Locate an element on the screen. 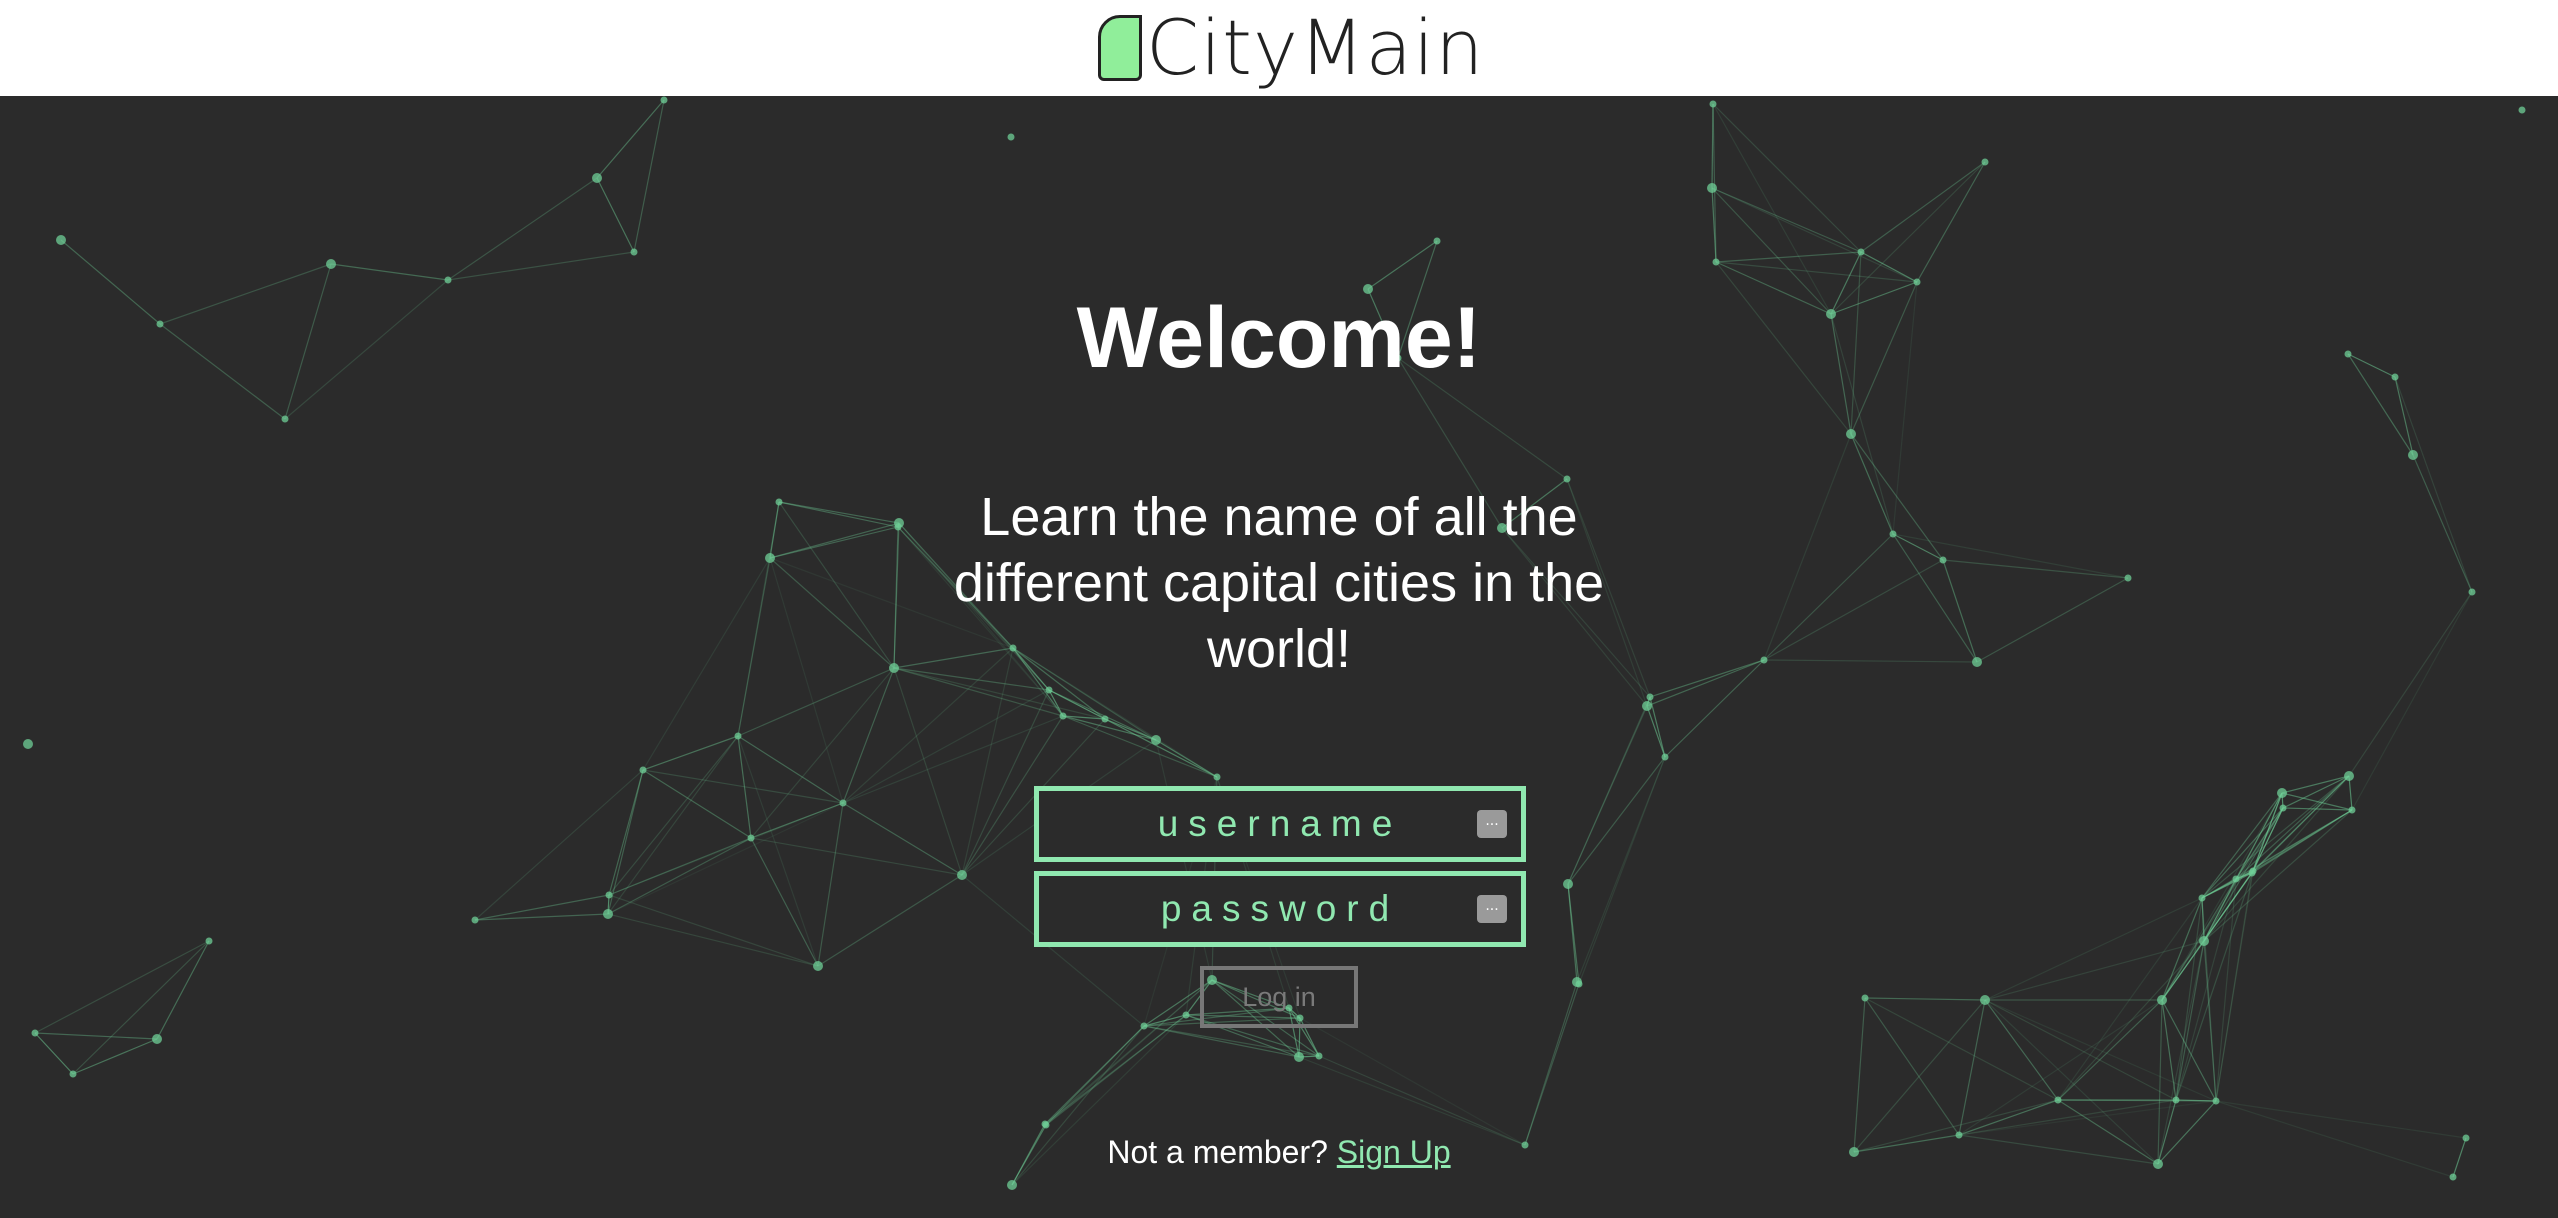 The height and width of the screenshot is (1218, 2558). logo-text: CityMain is located at coordinates (1315, 47).